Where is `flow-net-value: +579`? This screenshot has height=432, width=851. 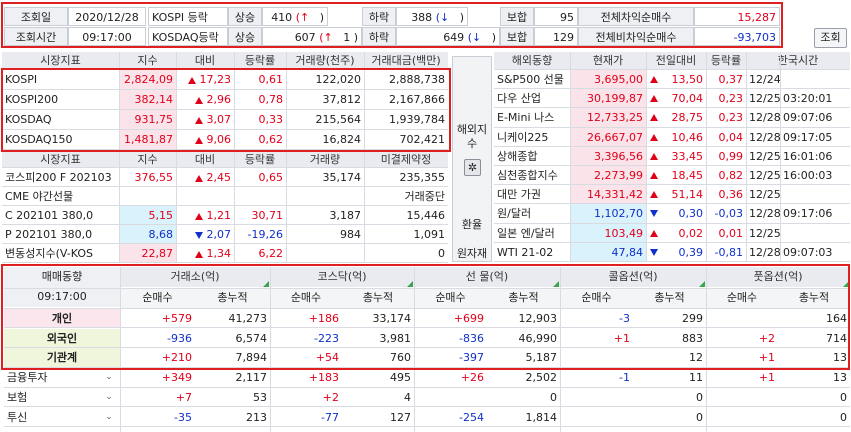 flow-net-value: +579 is located at coordinates (176, 318).